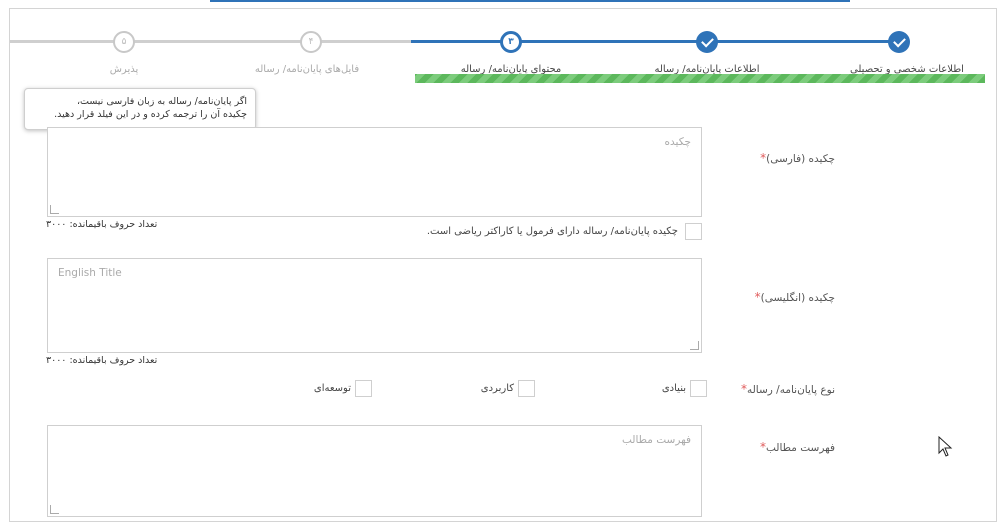 The image size is (1002, 530). What do you see at coordinates (363, 388) in the screenshot?
I see `type-developmental-checkbox` at bounding box center [363, 388].